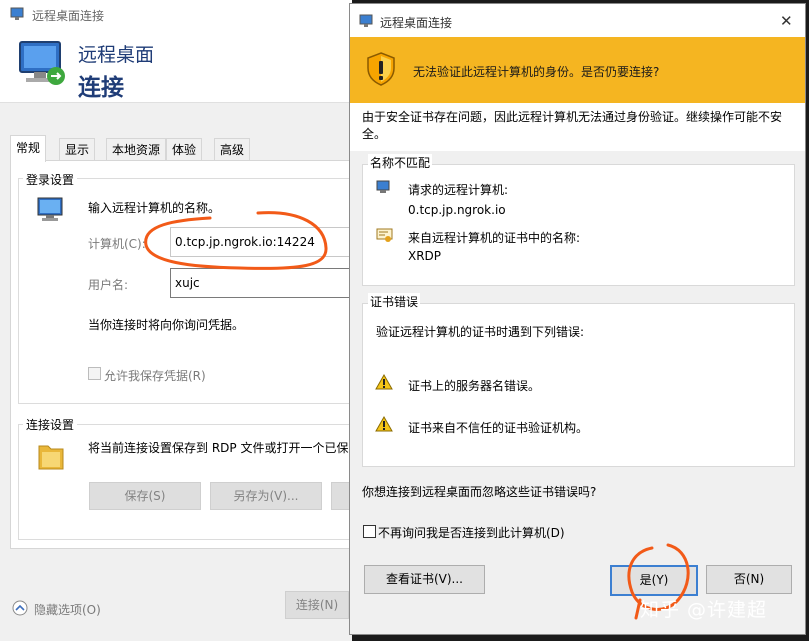  I want to click on login-settings-title: 登录设置, so click(50, 179).